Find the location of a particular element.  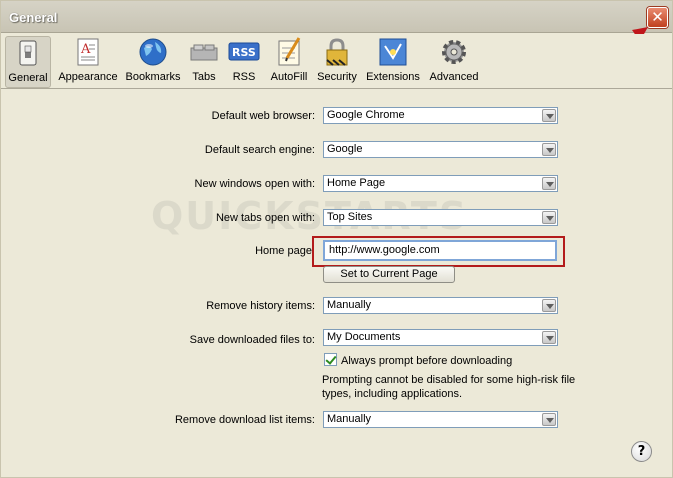

tab-label: Tabs is located at coordinates (204, 77).